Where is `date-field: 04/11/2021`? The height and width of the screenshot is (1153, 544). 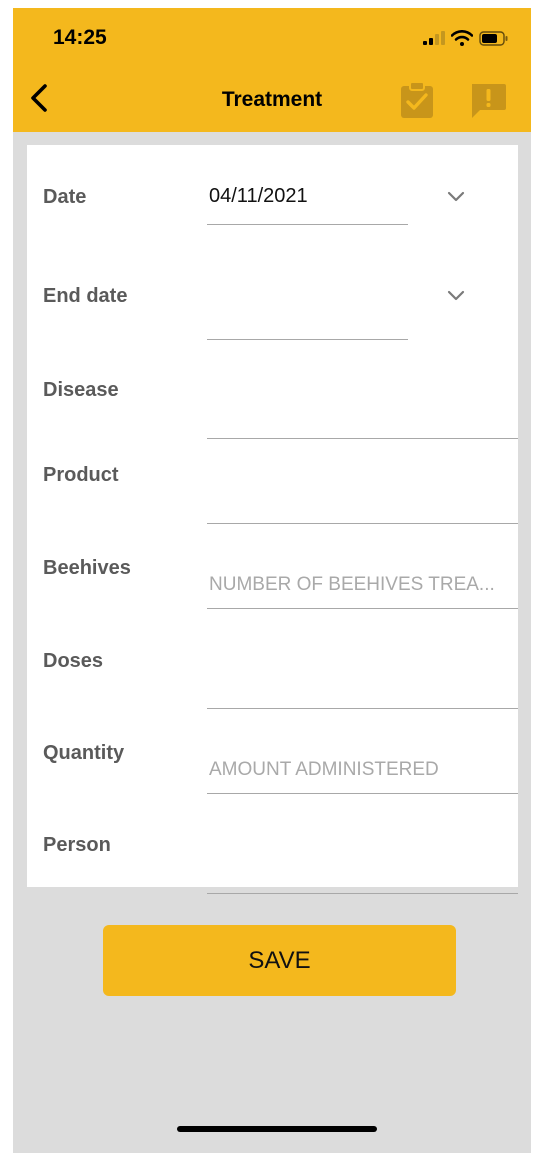
date-field: 04/11/2021 is located at coordinates (307, 203).